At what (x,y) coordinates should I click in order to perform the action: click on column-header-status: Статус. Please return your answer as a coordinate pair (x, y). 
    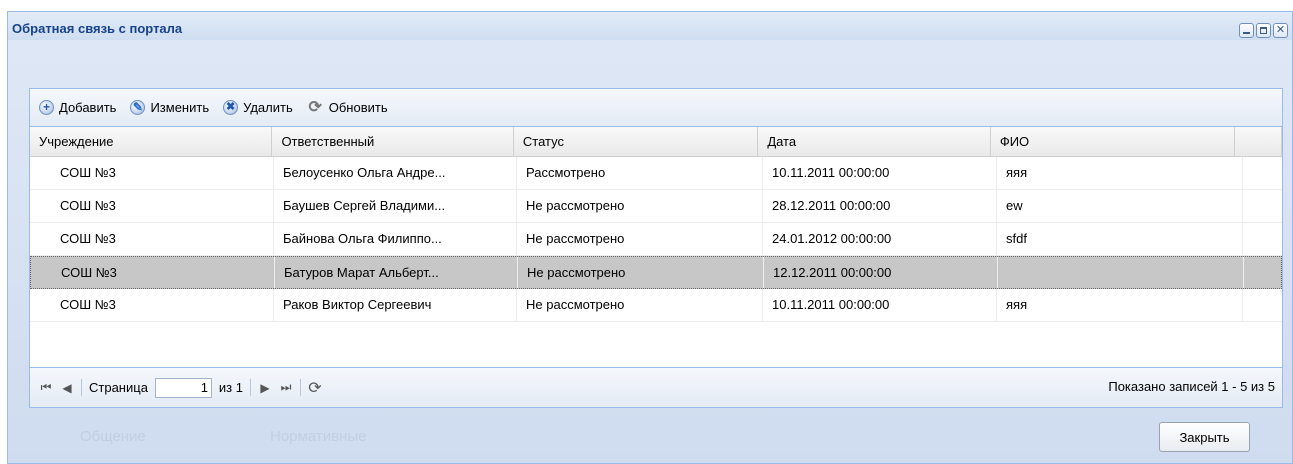
    Looking at the image, I should click on (636, 141).